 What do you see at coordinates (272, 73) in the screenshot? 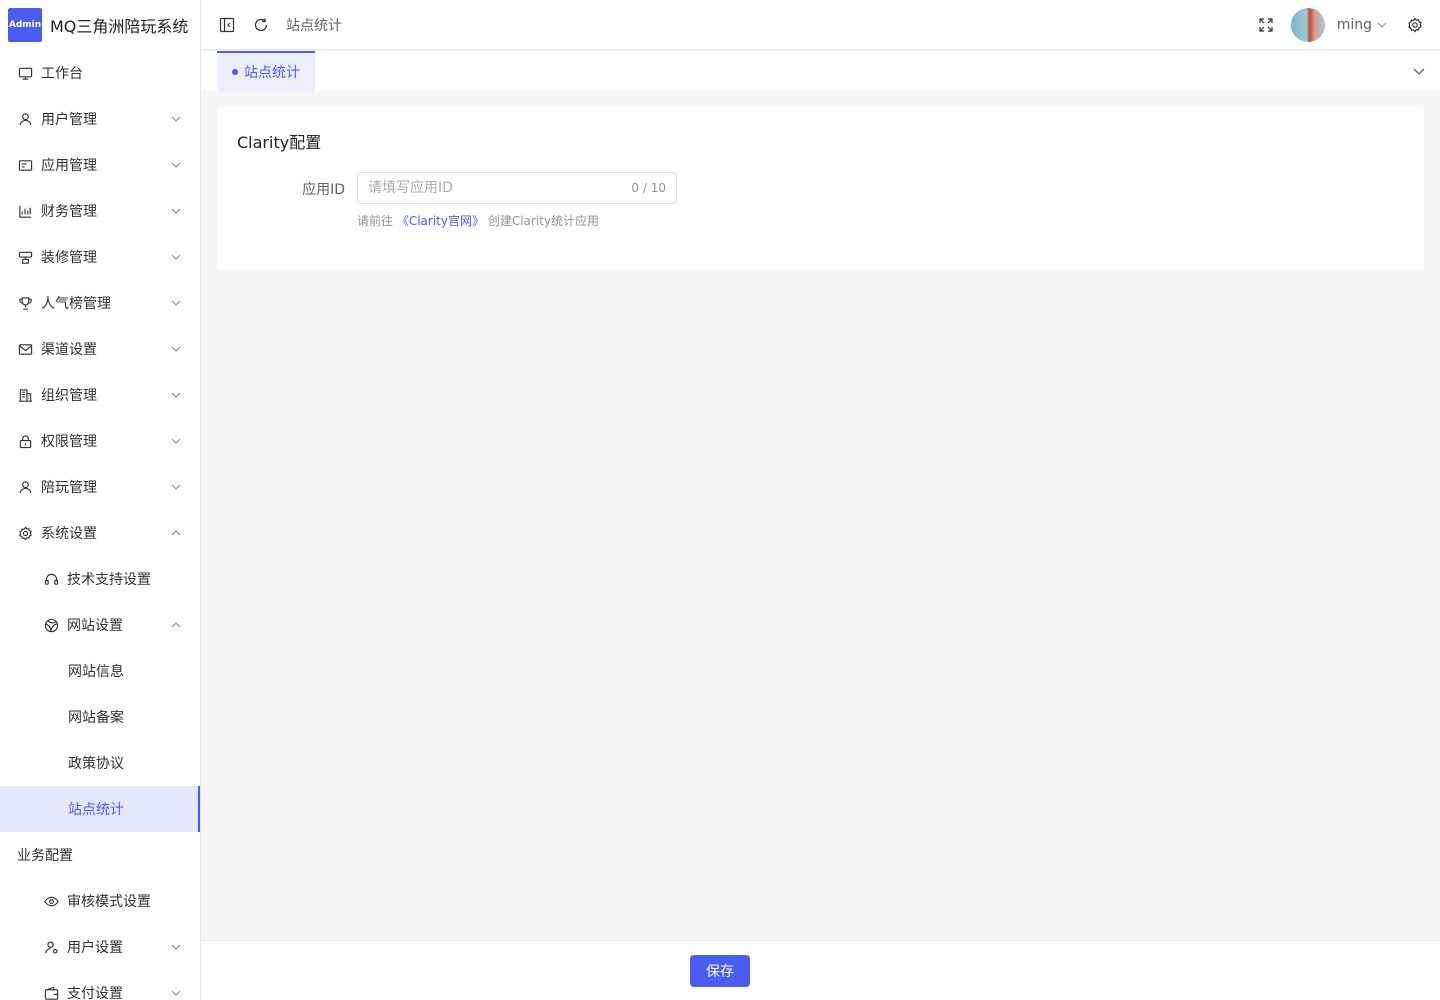
I see `tab-label: 站点统计` at bounding box center [272, 73].